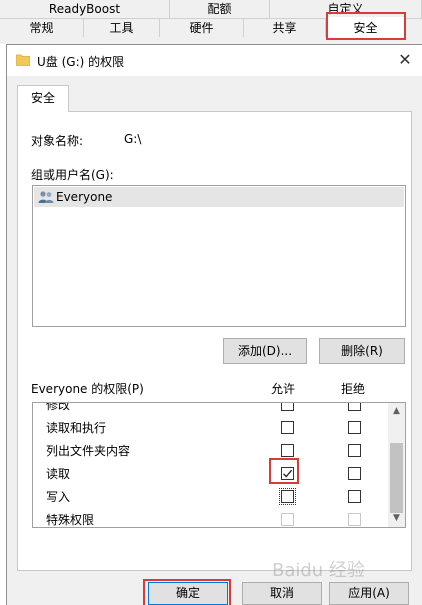 The image size is (422, 605). Describe the element at coordinates (396, 411) in the screenshot. I see `scroll-up-icon: ▲` at that location.